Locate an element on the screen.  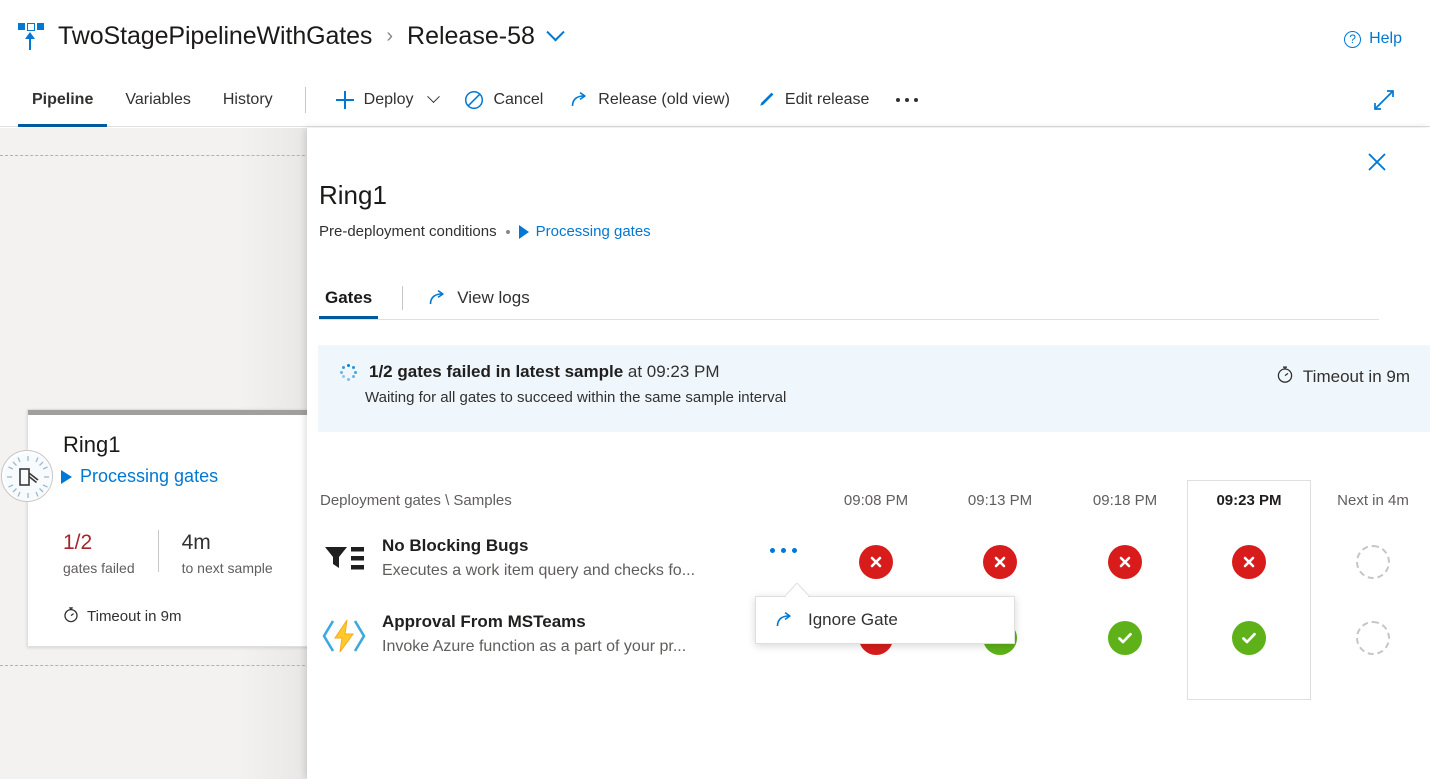
pivot-divider is located at coordinates (403, 297).